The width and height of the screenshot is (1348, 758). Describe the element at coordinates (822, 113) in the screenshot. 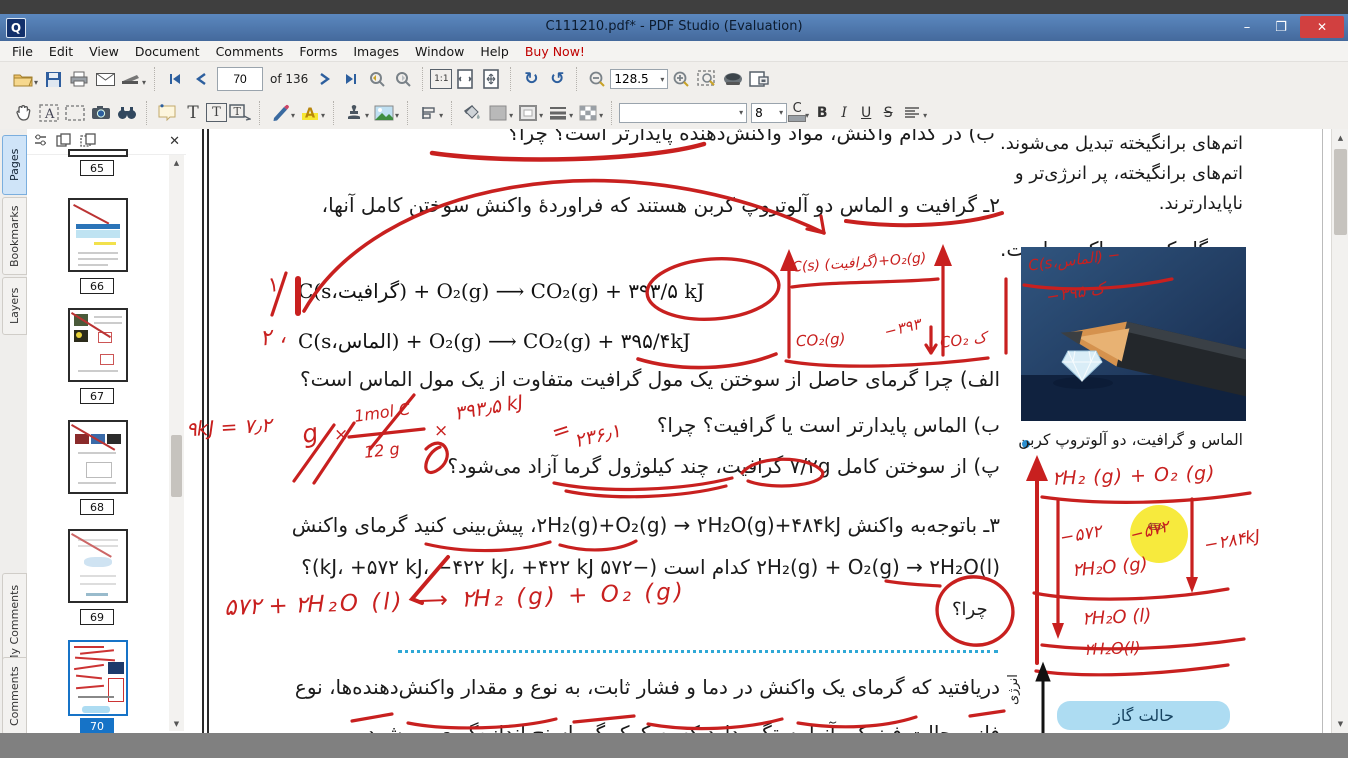

I see `bold-button: B` at that location.